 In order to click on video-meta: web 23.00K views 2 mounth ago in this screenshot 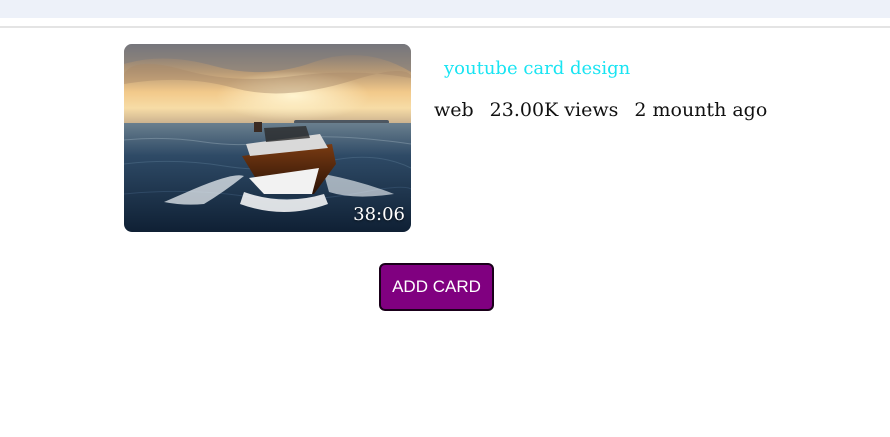, I will do `click(608, 110)`.